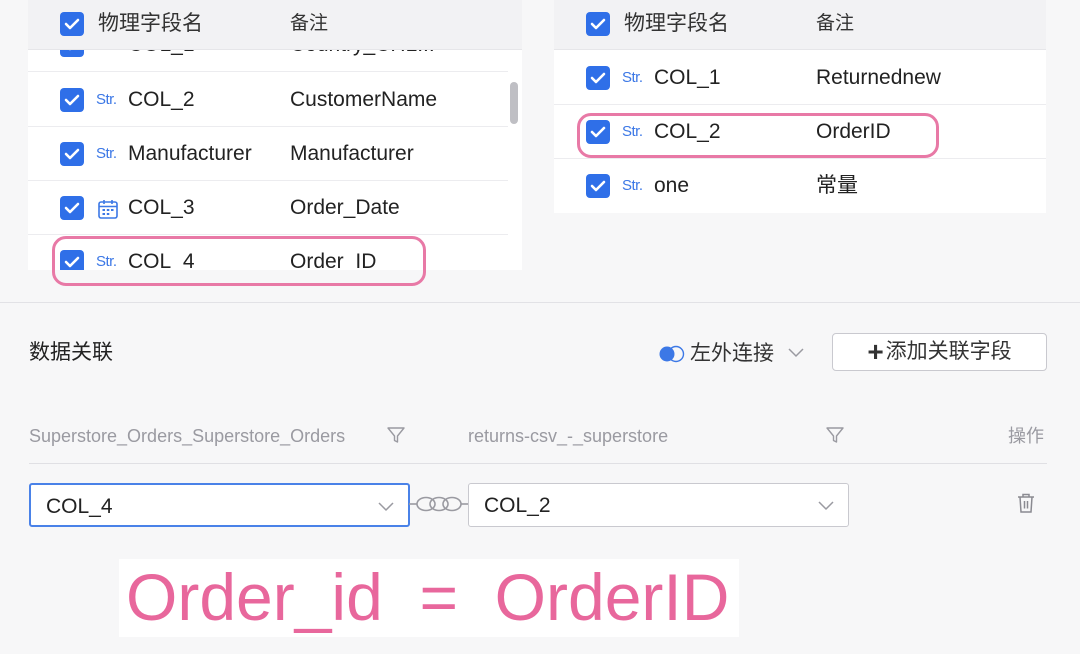 The width and height of the screenshot is (1080, 654). I want to click on table-row: Str. one 常量, so click(800, 186).